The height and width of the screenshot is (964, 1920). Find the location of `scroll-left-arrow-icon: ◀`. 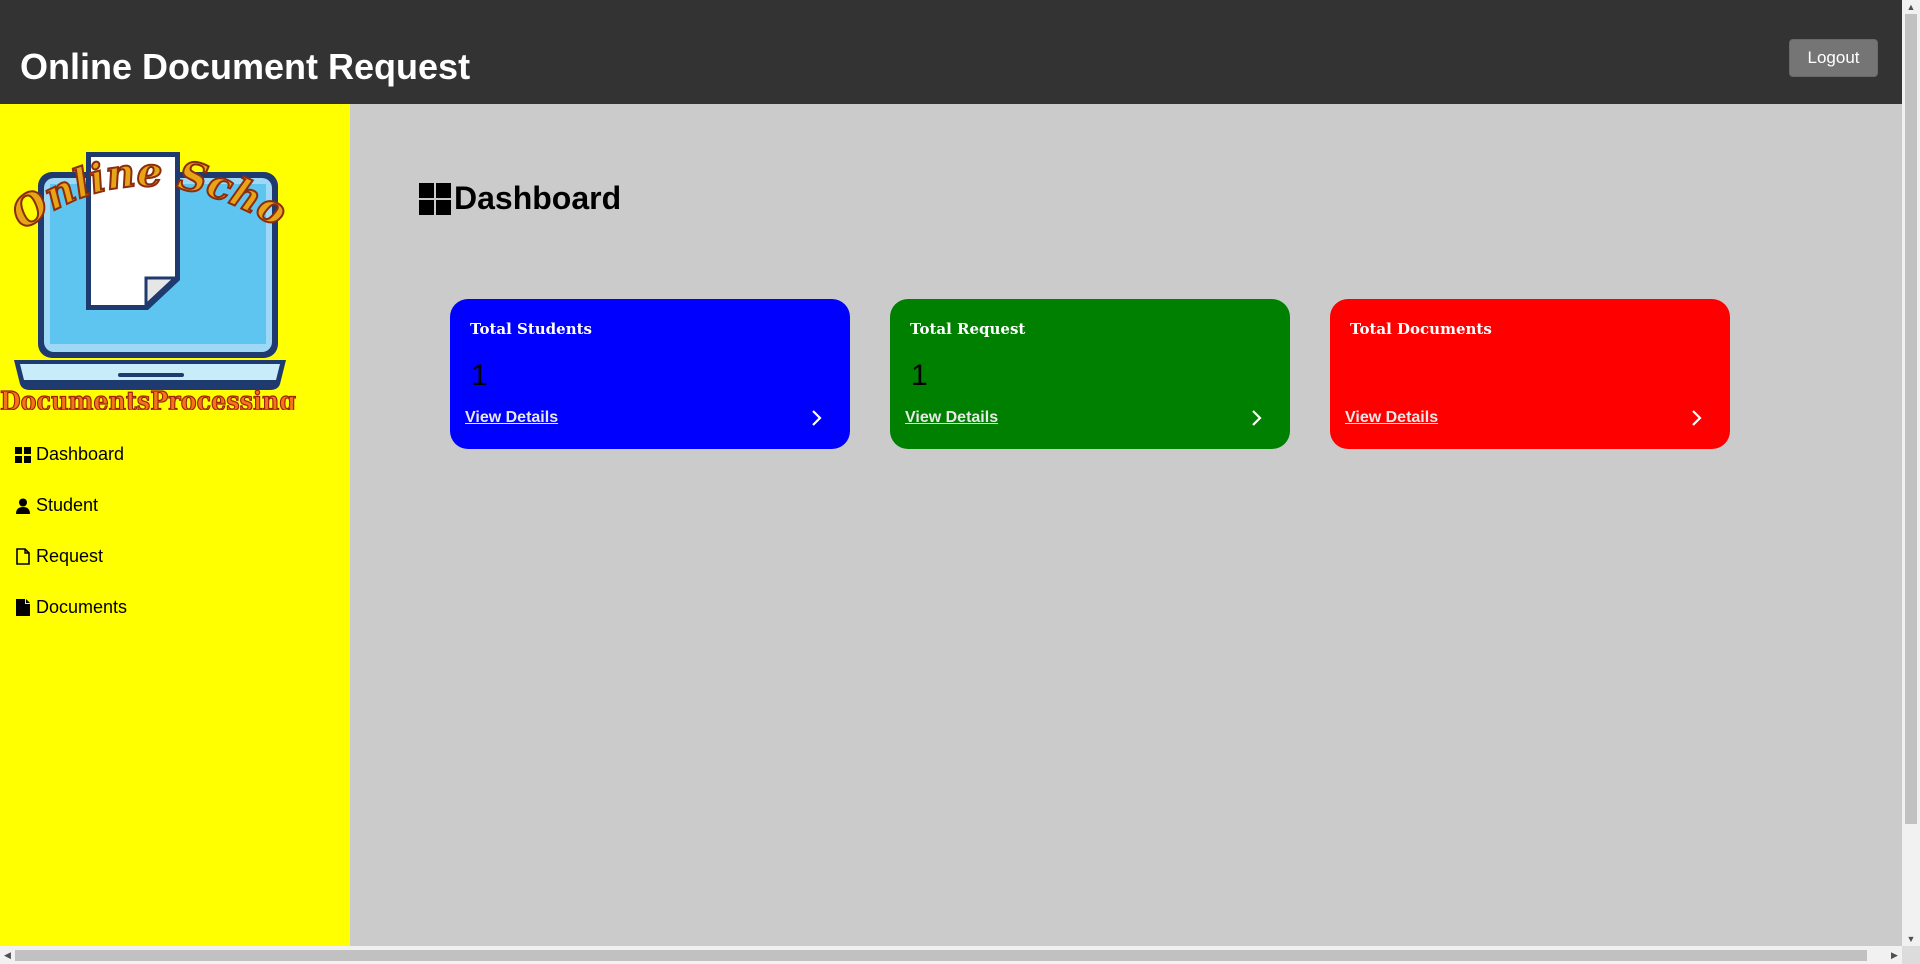

scroll-left-arrow-icon: ◀ is located at coordinates (7, 955).